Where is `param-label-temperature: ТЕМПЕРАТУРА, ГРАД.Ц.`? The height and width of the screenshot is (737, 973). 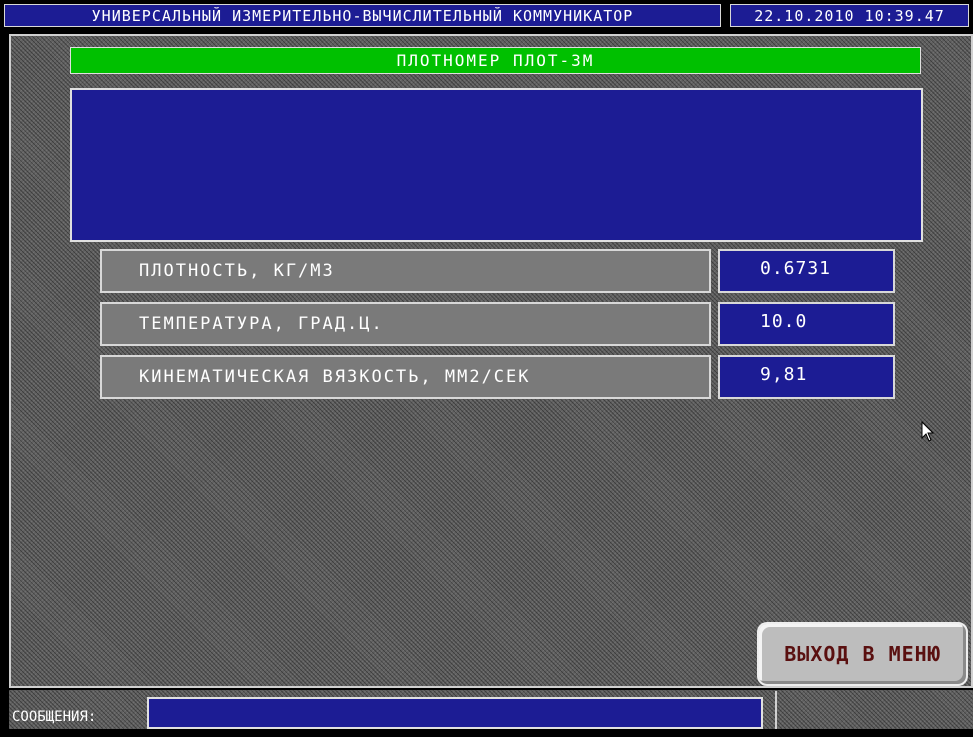 param-label-temperature: ТЕМПЕРАТУРА, ГРАД.Ц. is located at coordinates (405, 324).